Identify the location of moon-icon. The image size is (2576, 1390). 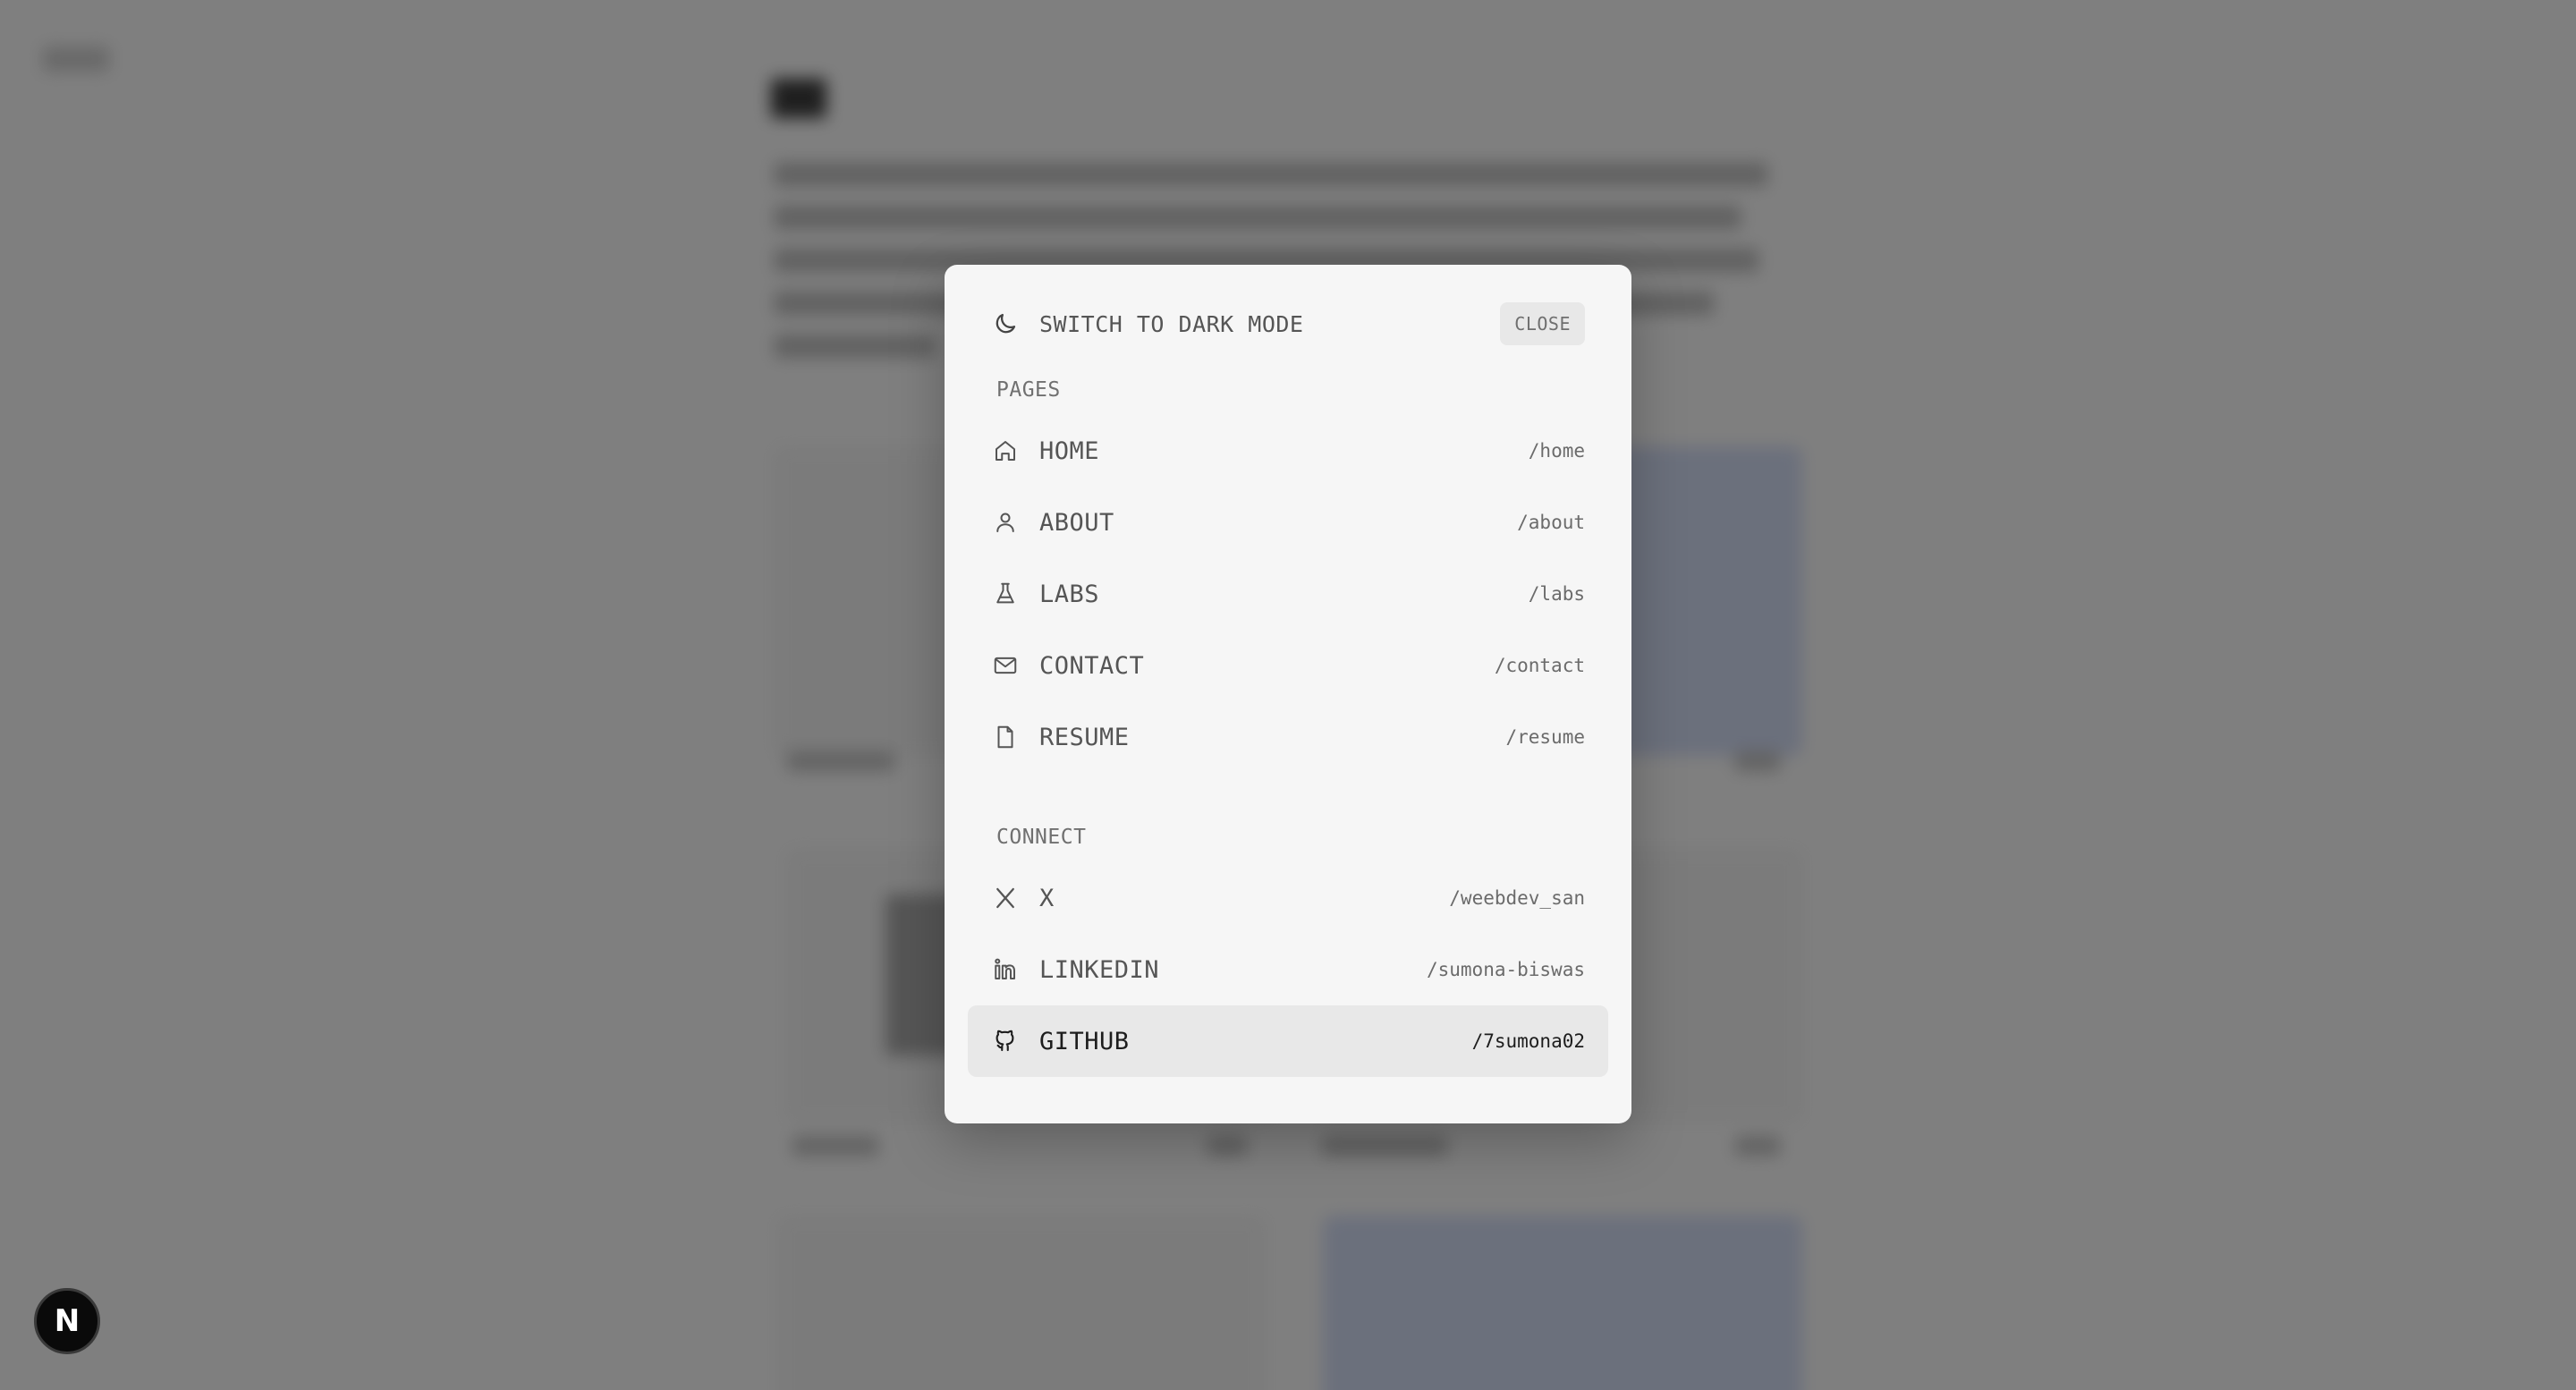
(1005, 323).